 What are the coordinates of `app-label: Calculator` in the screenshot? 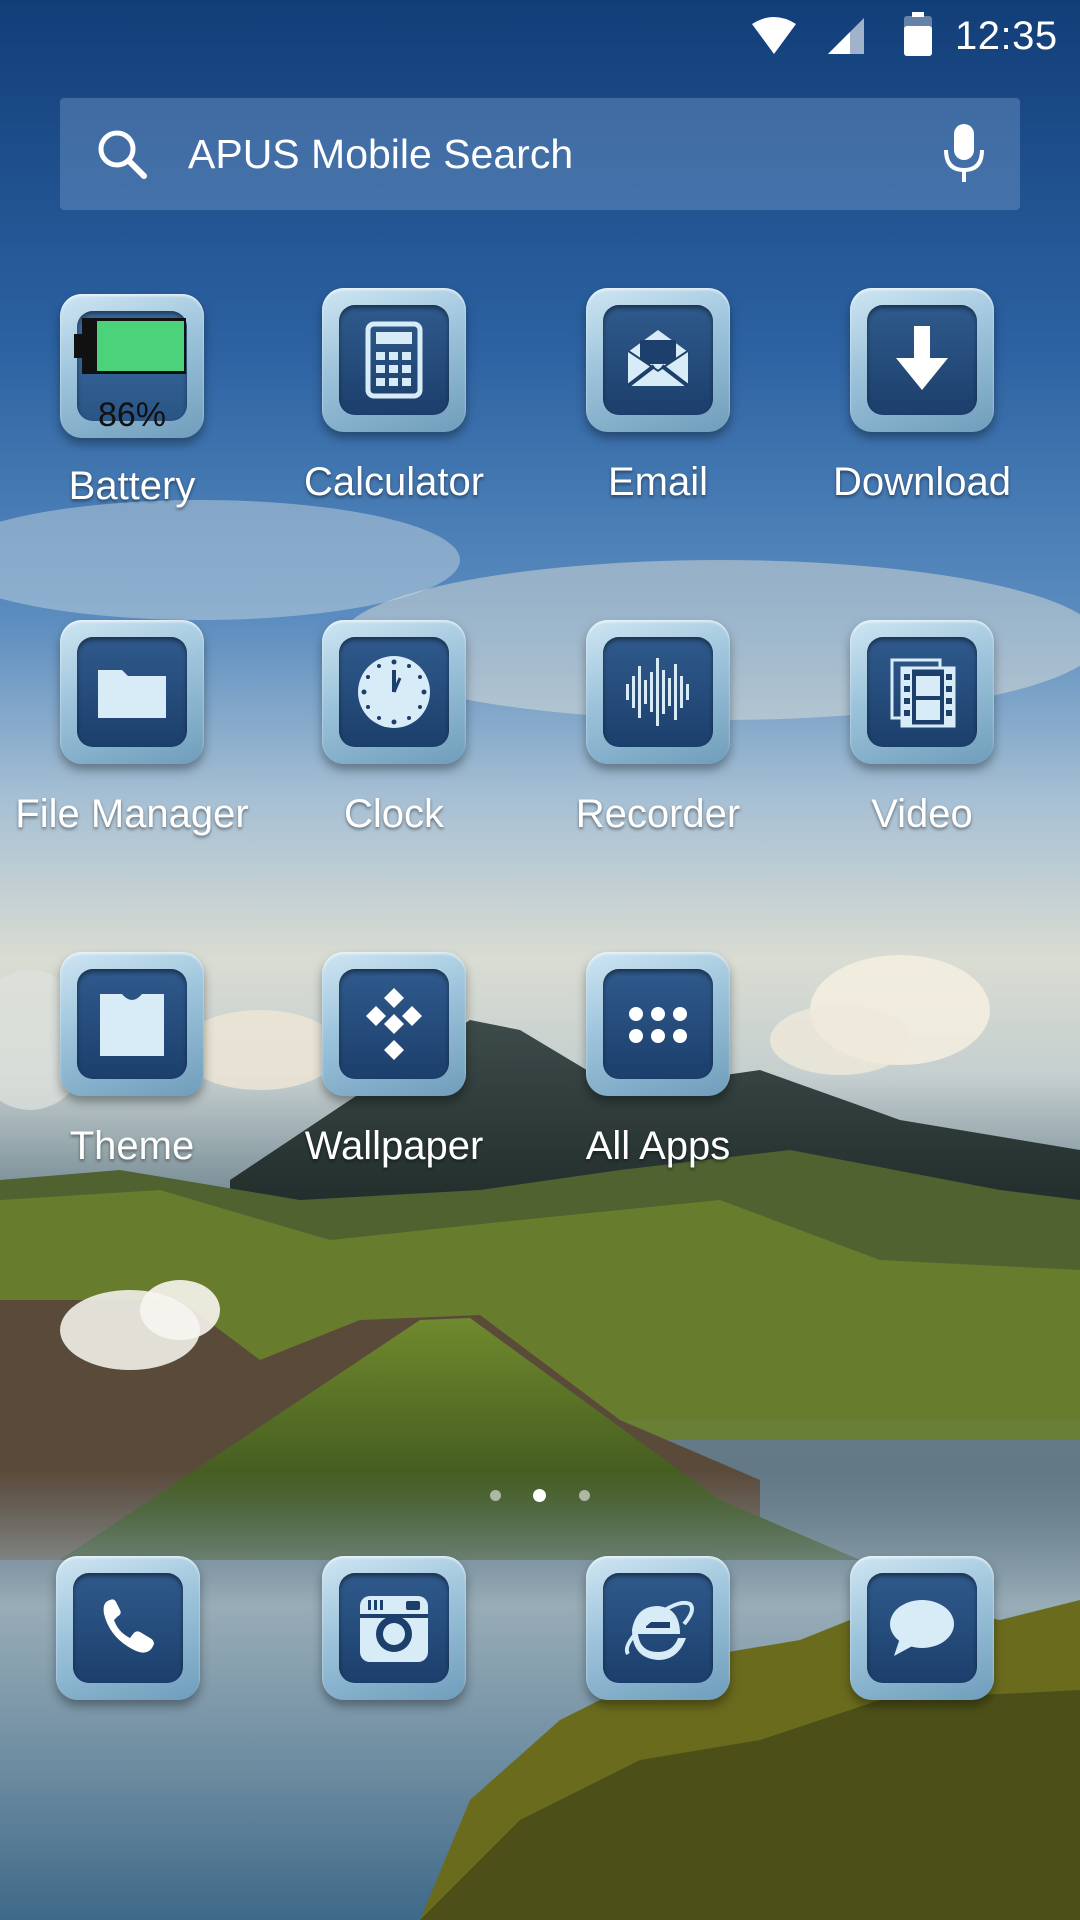 It's located at (394, 482).